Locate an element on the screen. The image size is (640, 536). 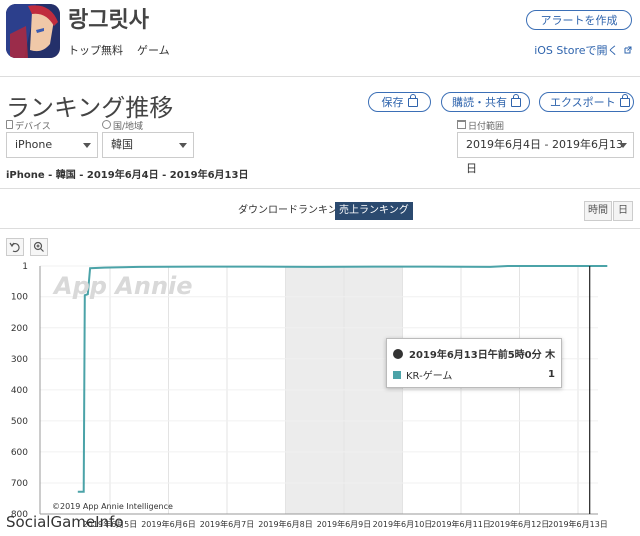
tooltip-title: 2019年6月13日午前5時0分 木 is located at coordinates (482, 355).